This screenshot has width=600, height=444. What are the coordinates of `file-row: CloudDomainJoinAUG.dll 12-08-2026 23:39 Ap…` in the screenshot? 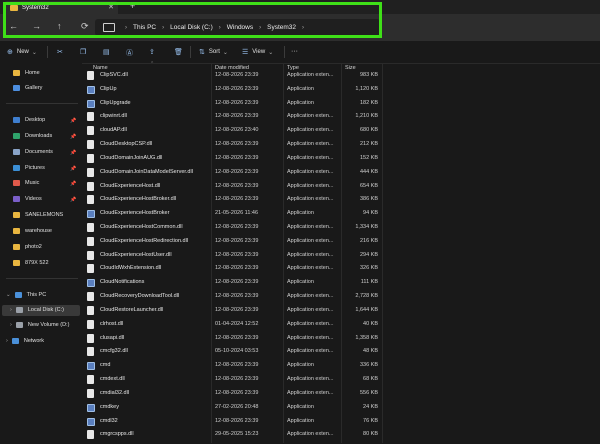 It's located at (232, 159).